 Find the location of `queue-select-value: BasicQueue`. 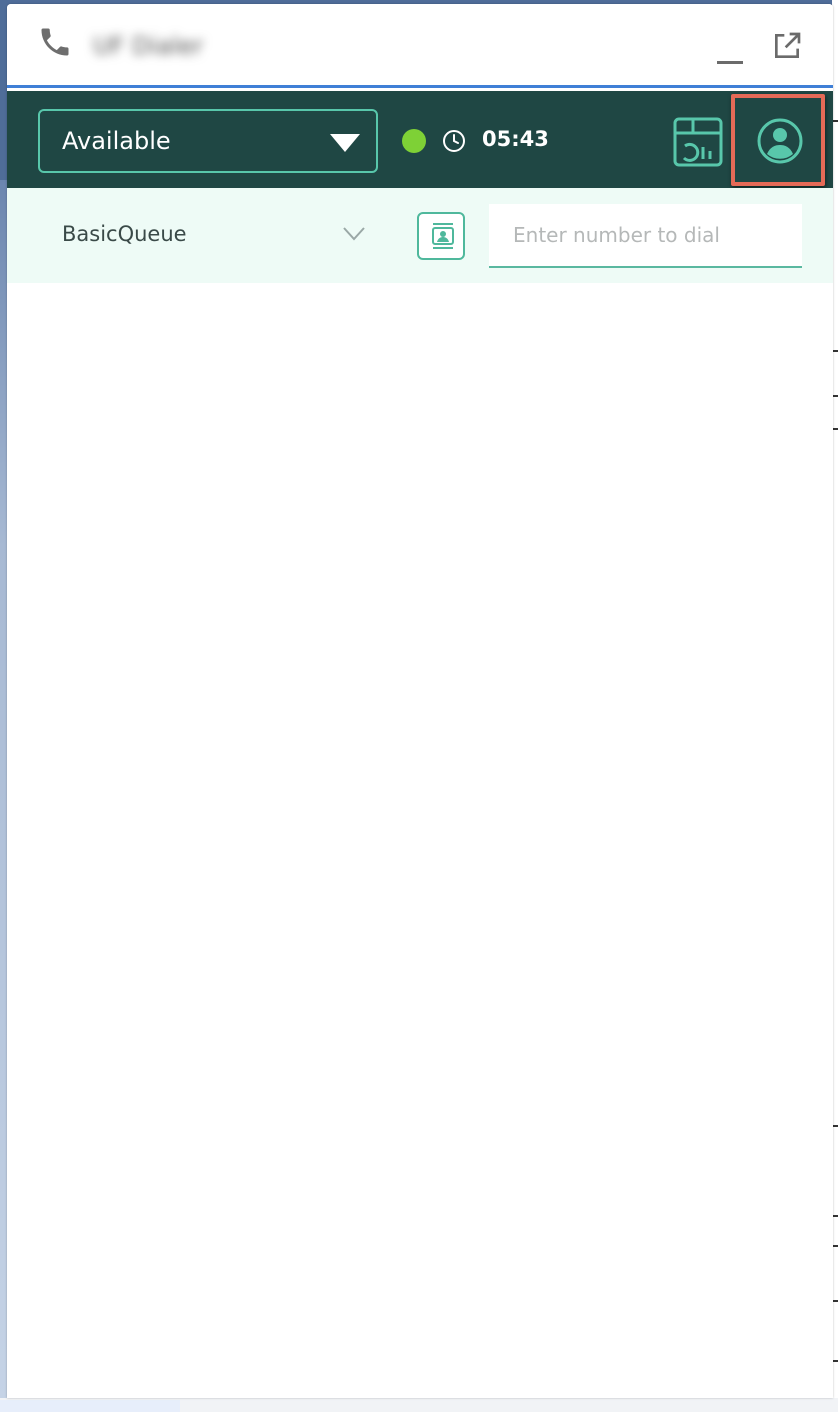

queue-select-value: BasicQueue is located at coordinates (124, 234).